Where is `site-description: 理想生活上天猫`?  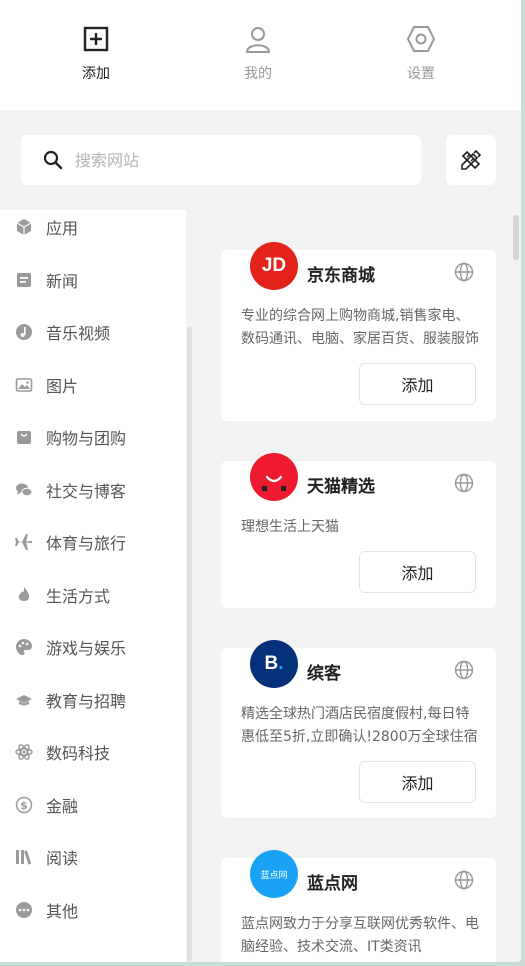
site-description: 理想生活上天猫 is located at coordinates (290, 527).